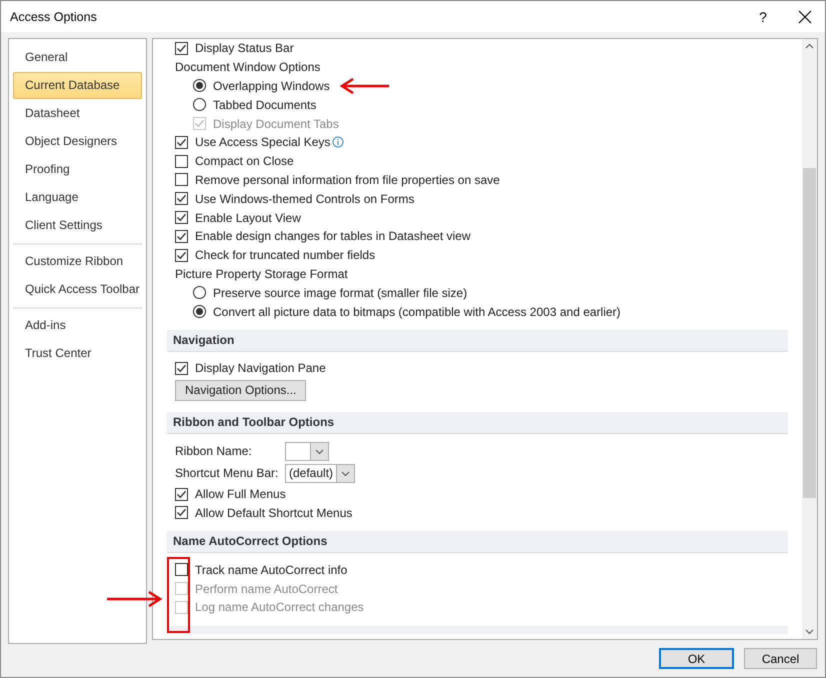 The width and height of the screenshot is (826, 678). Describe the element at coordinates (271, 569) in the screenshot. I see `checkbox-label: Track name AutoCorrect info` at that location.